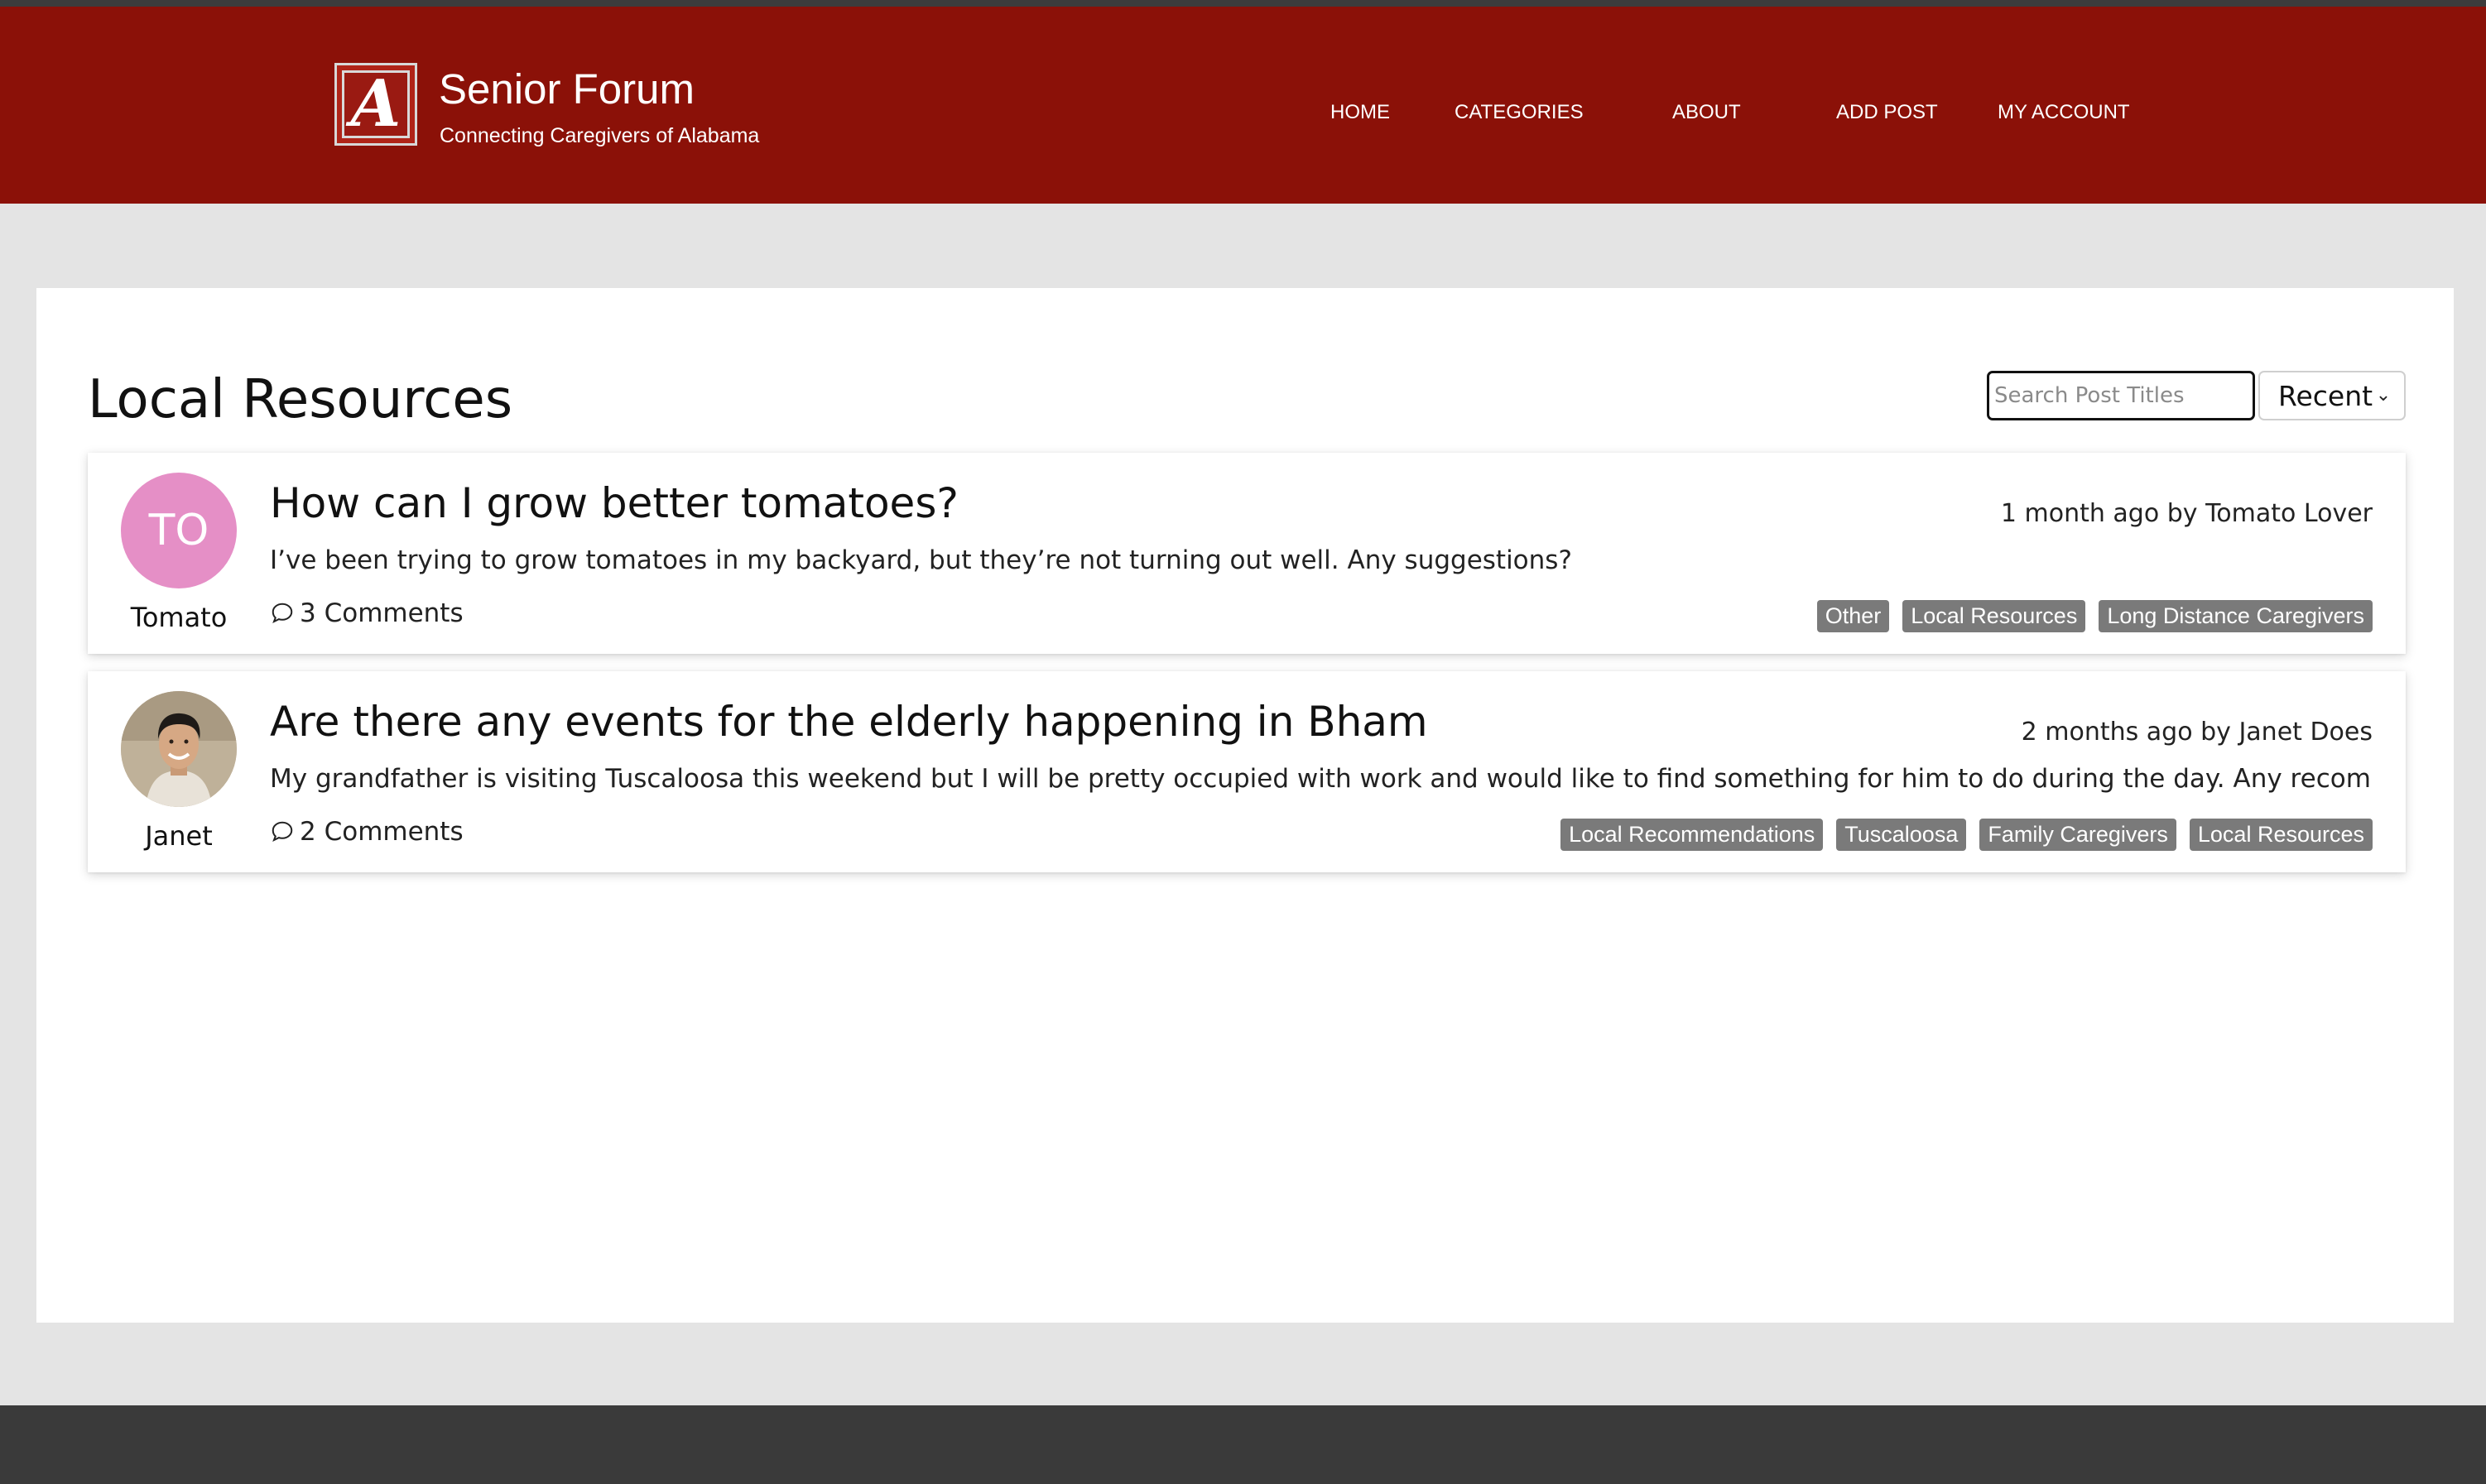 Image resolution: width=2486 pixels, height=1484 pixels. I want to click on avatar, so click(179, 749).